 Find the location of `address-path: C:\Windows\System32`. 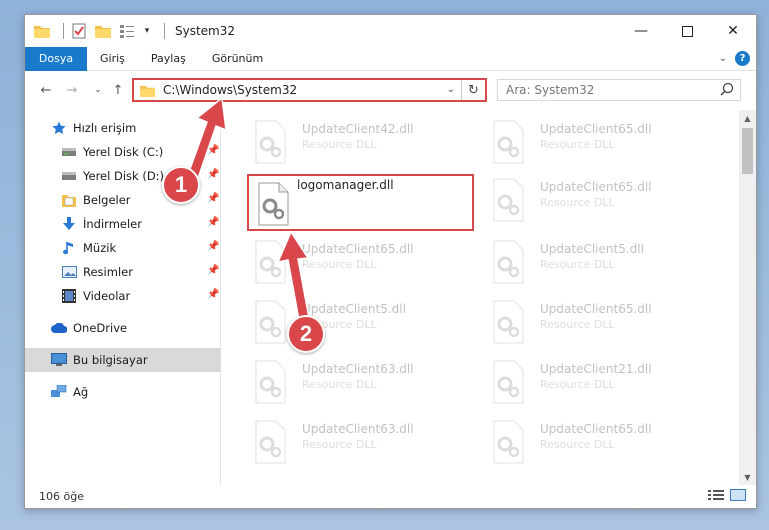

address-path: C:\Windows\System32 is located at coordinates (230, 90).